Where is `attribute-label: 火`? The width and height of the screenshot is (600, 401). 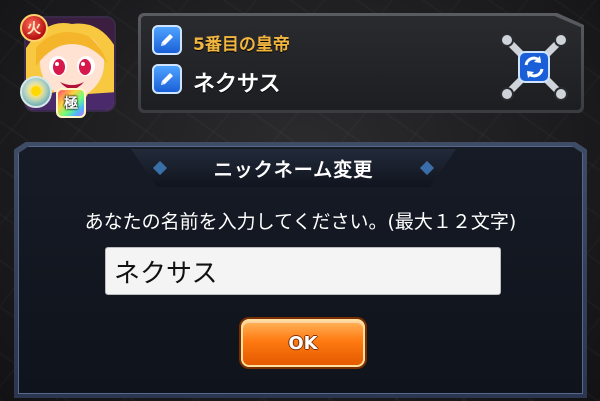
attribute-label: 火 is located at coordinates (34, 29).